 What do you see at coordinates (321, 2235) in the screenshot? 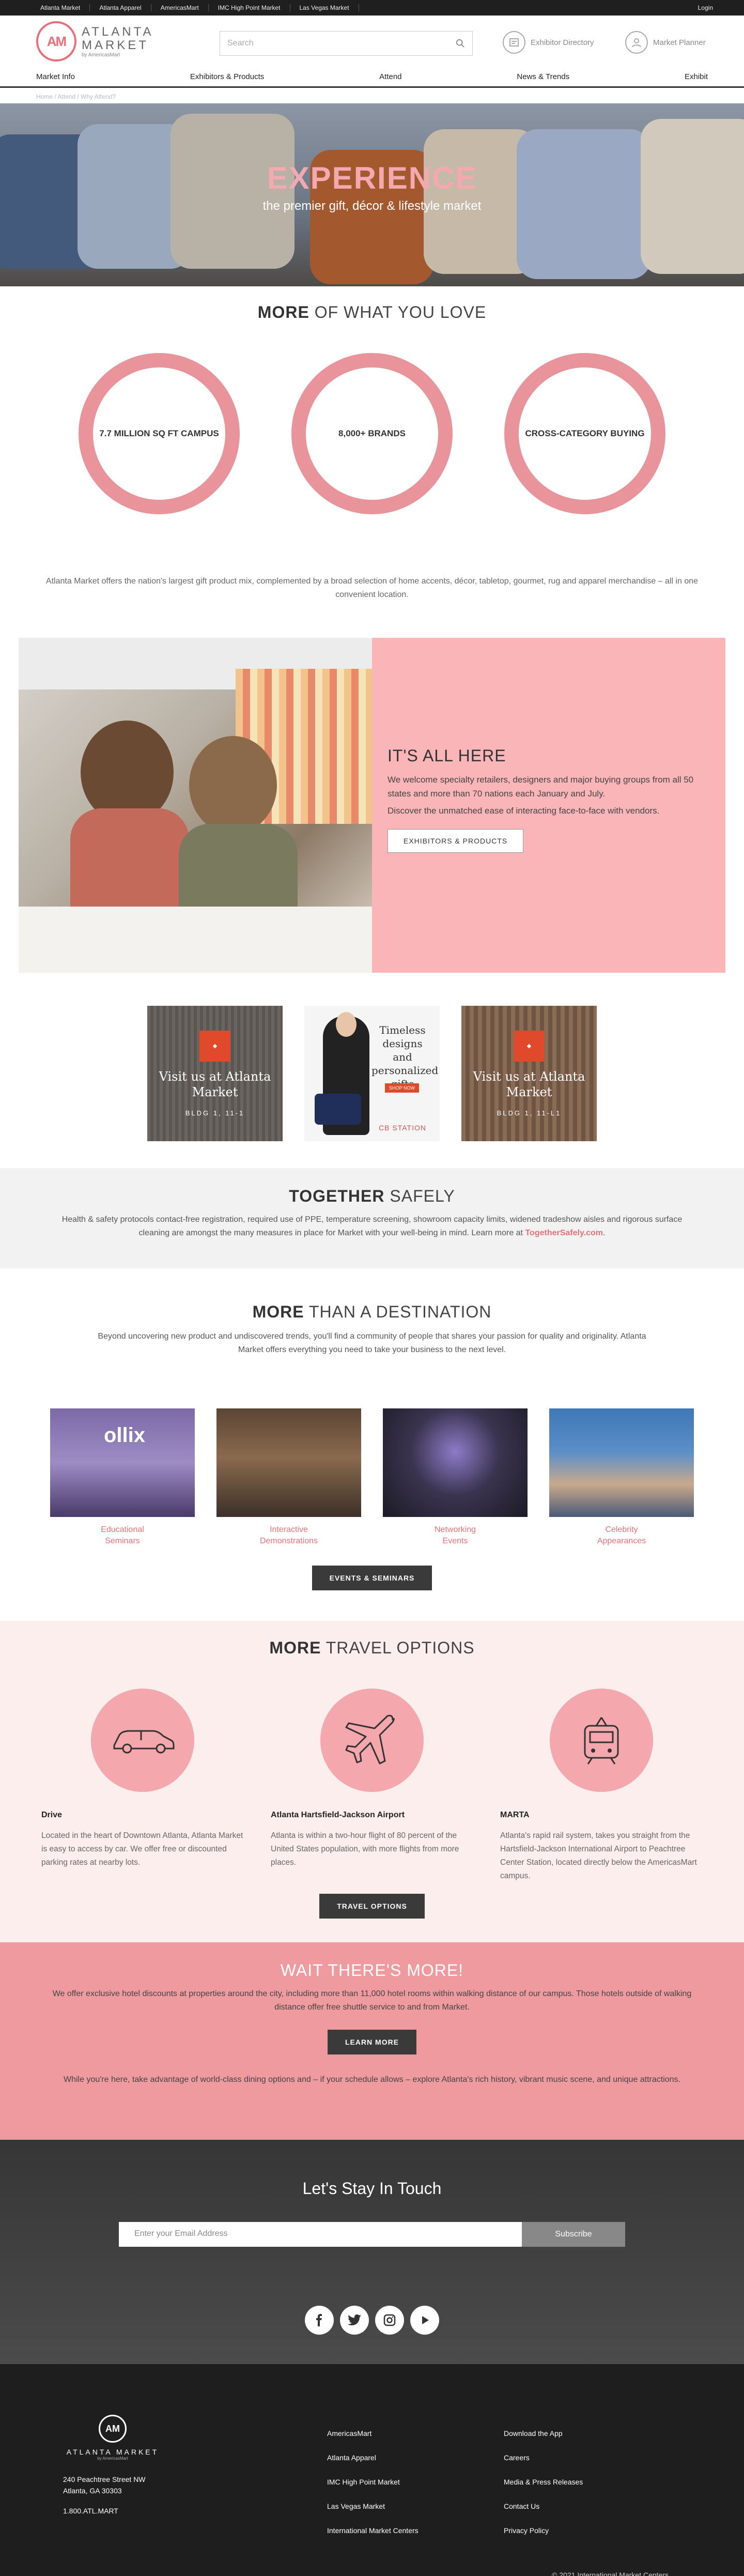
I see `email-input: Enter your Email Address` at bounding box center [321, 2235].